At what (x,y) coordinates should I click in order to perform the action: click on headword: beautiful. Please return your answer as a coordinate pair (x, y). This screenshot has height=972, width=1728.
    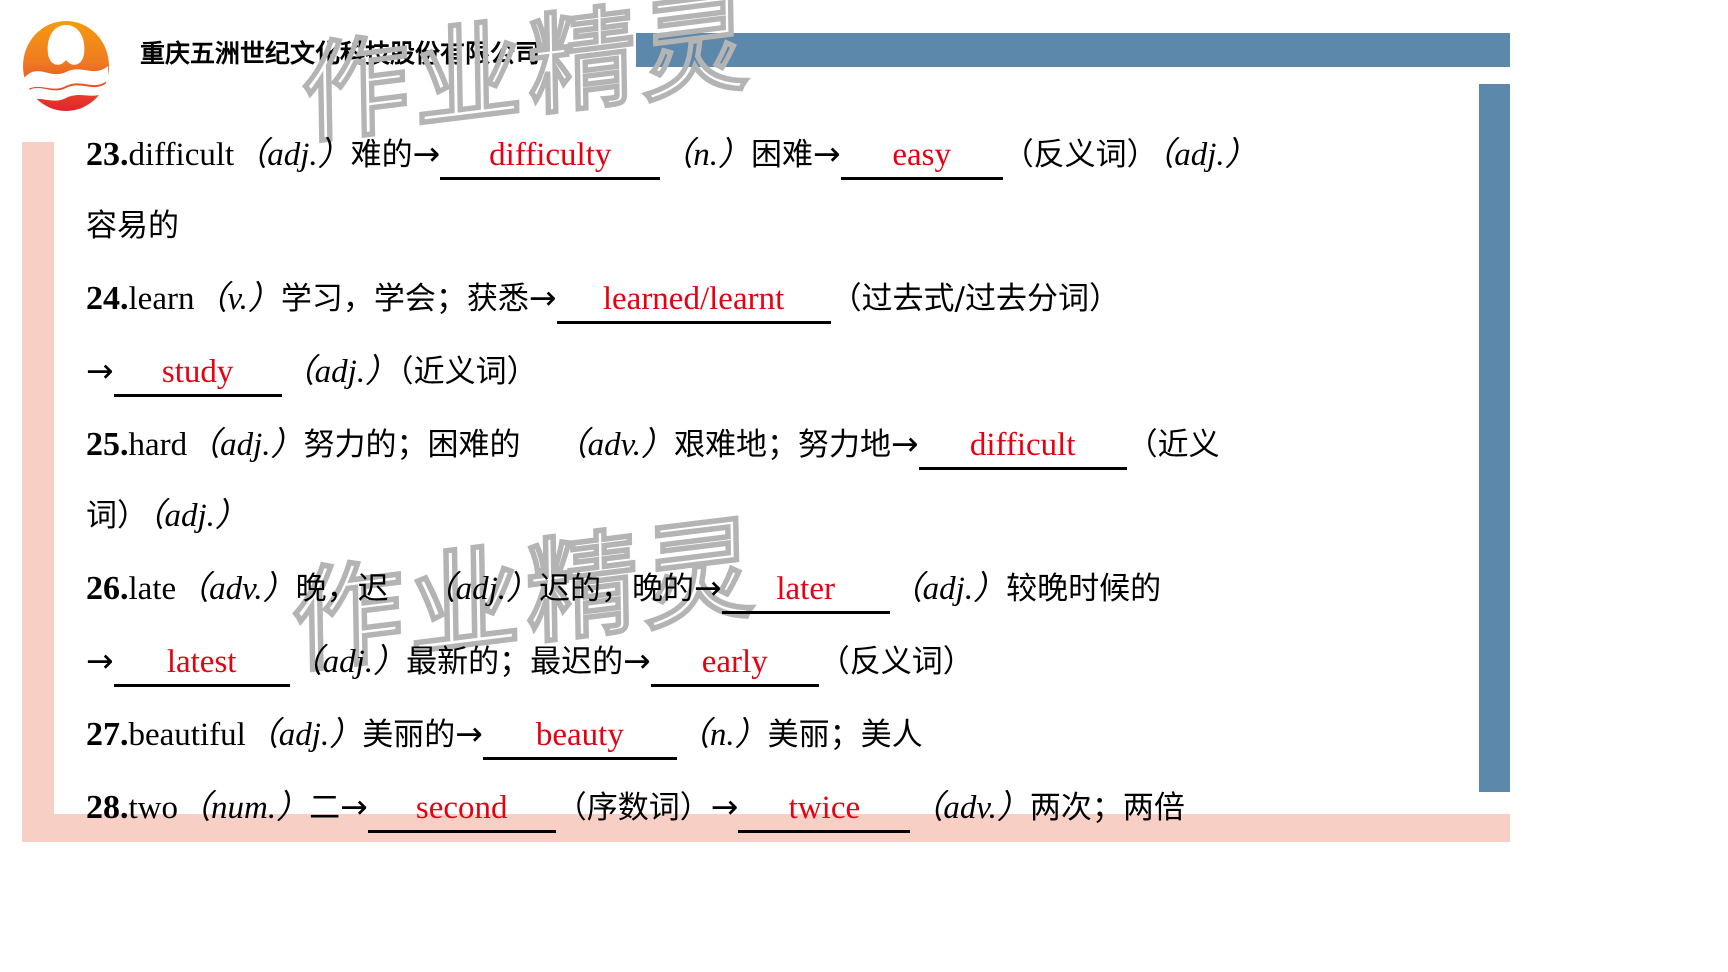
    Looking at the image, I should click on (187, 735).